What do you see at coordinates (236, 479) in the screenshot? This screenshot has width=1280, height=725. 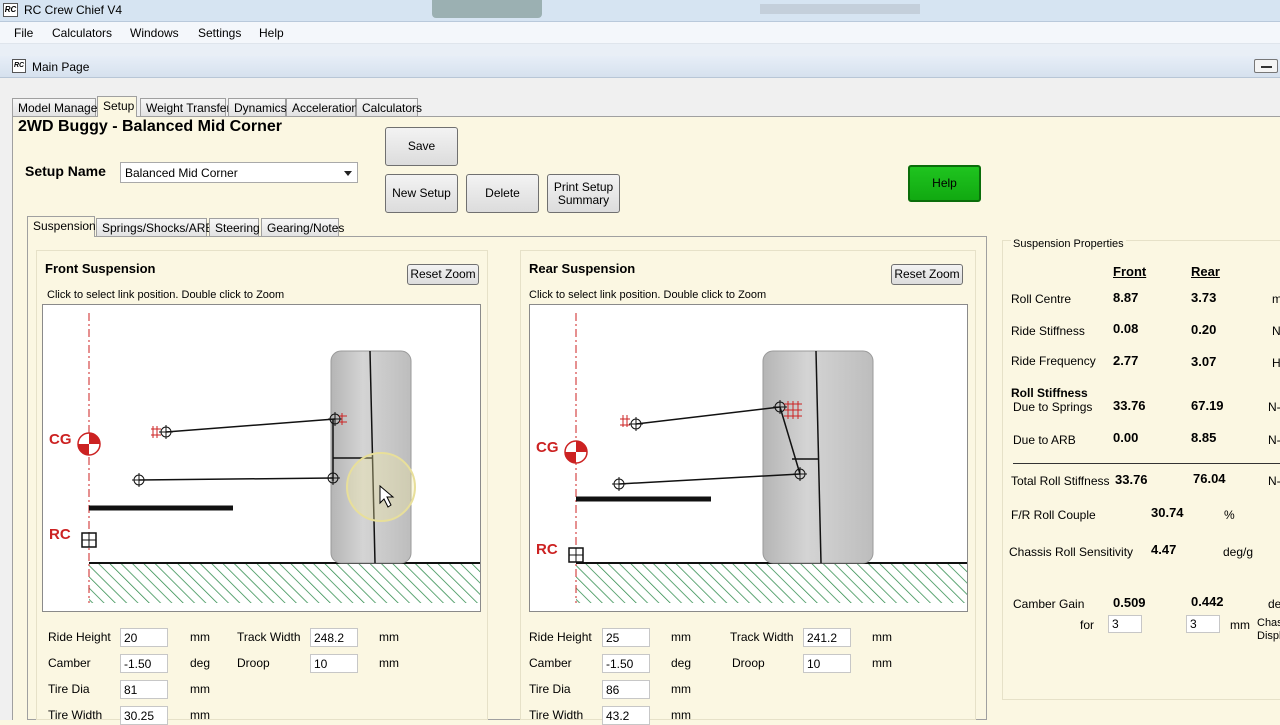 I see `lower-link` at bounding box center [236, 479].